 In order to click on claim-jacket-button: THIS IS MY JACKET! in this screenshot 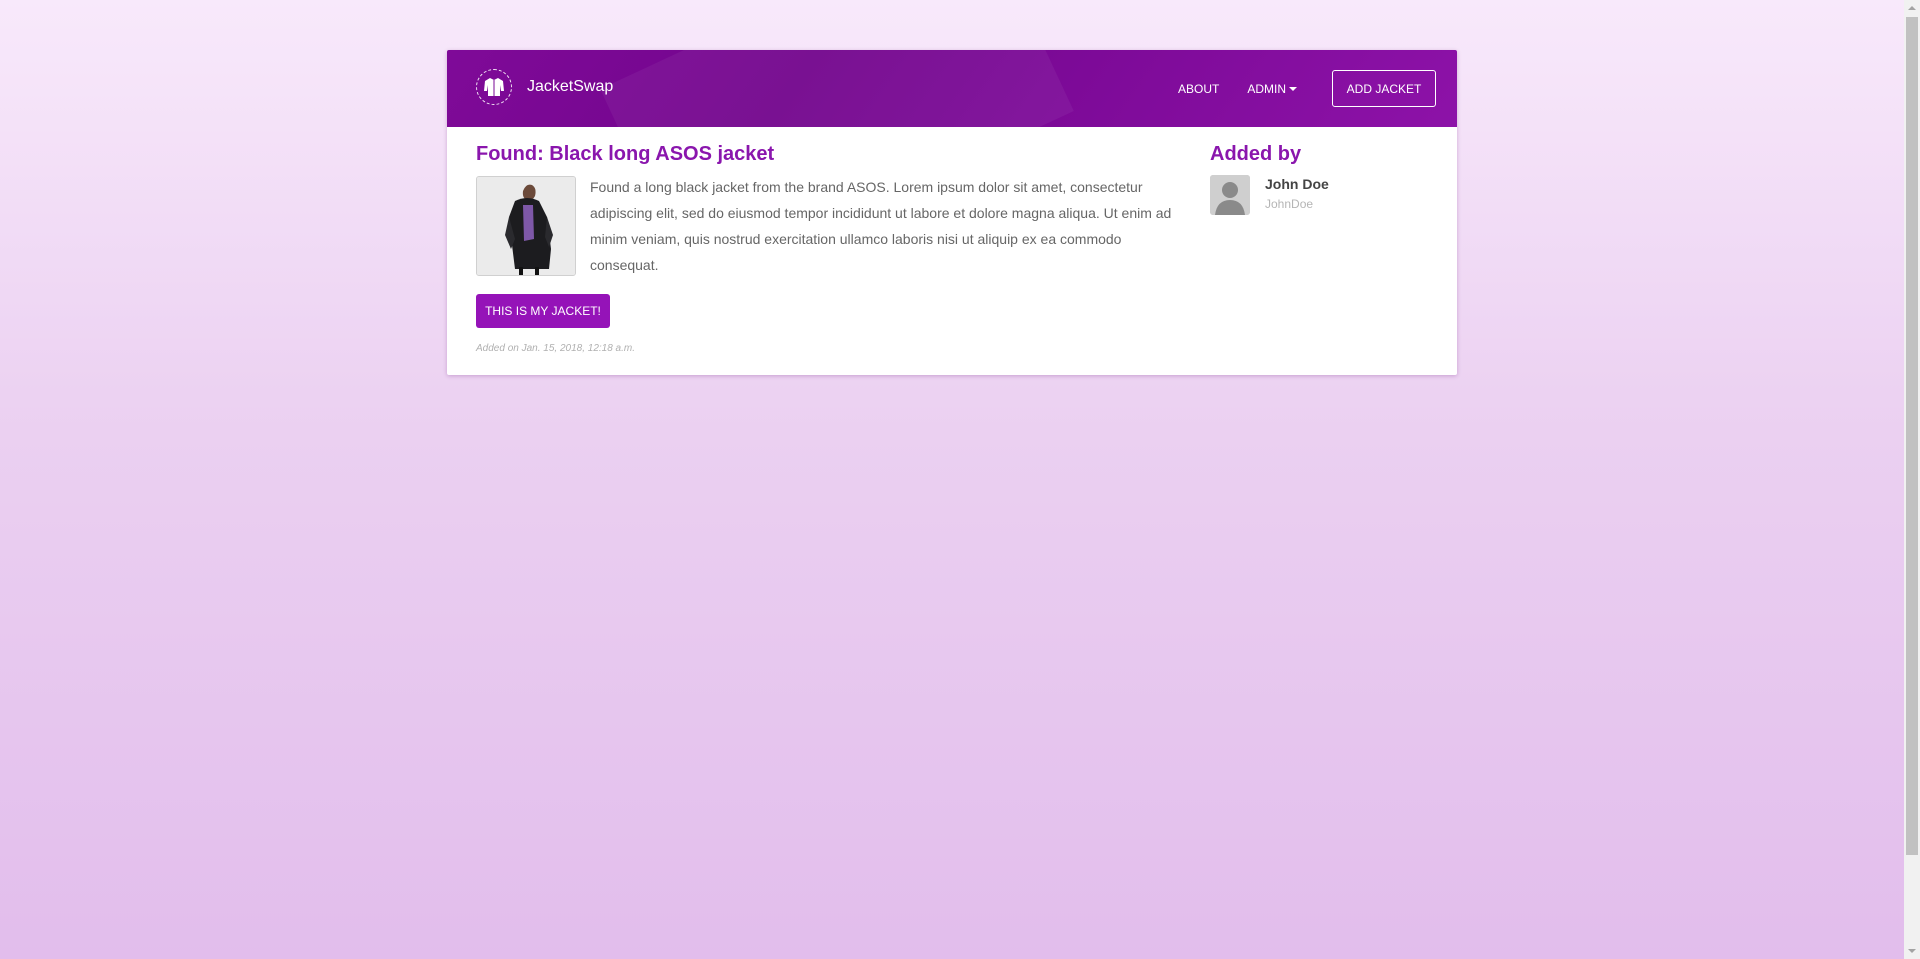, I will do `click(543, 311)`.